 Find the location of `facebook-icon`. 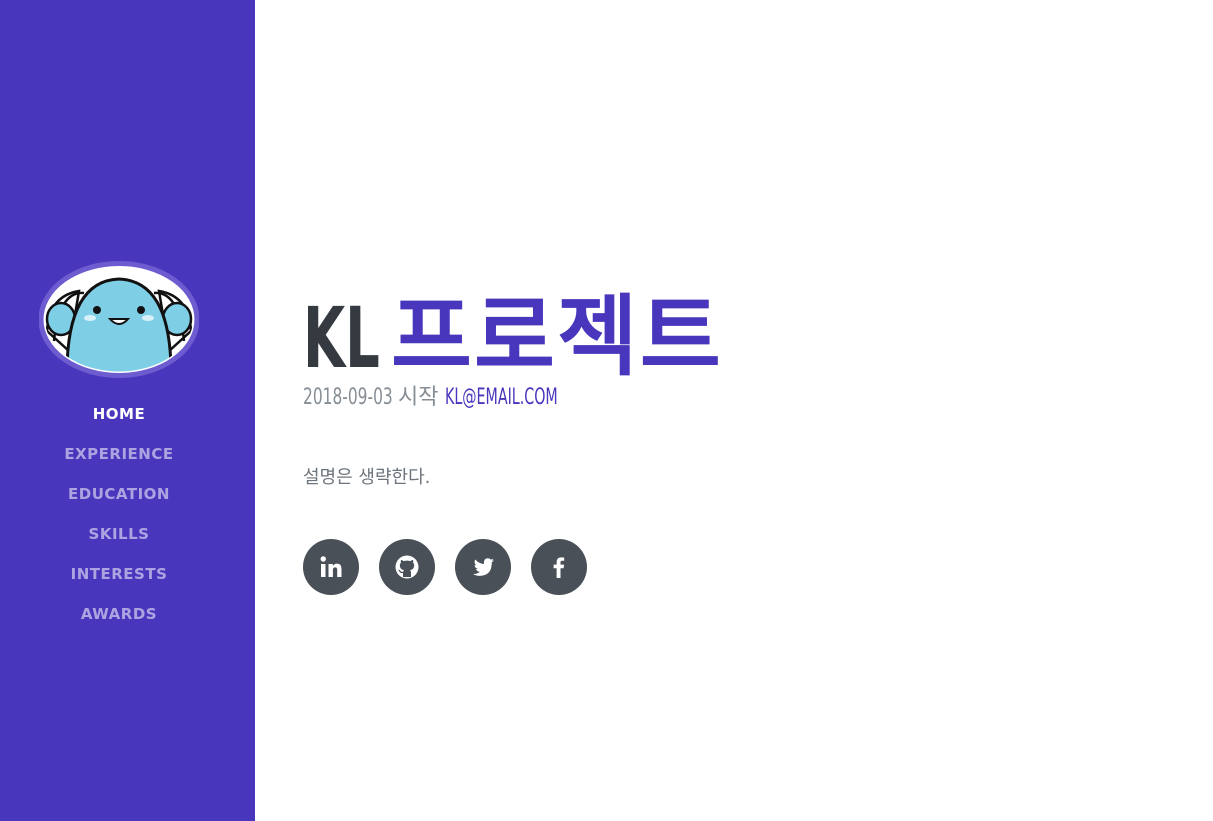

facebook-icon is located at coordinates (559, 567).